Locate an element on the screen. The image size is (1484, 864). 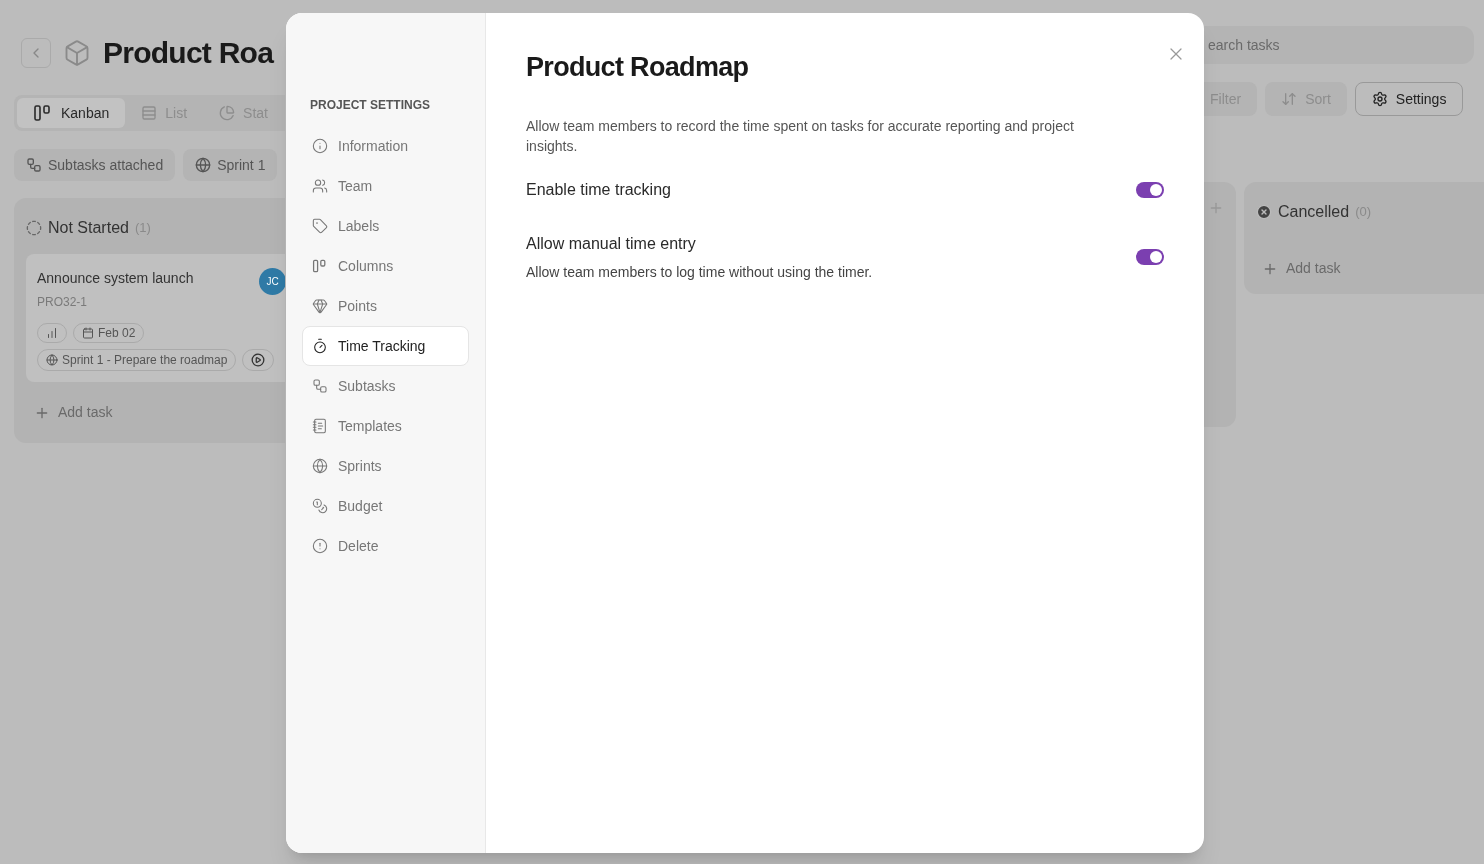
settings-nav-item: Subtasks is located at coordinates (385, 386).